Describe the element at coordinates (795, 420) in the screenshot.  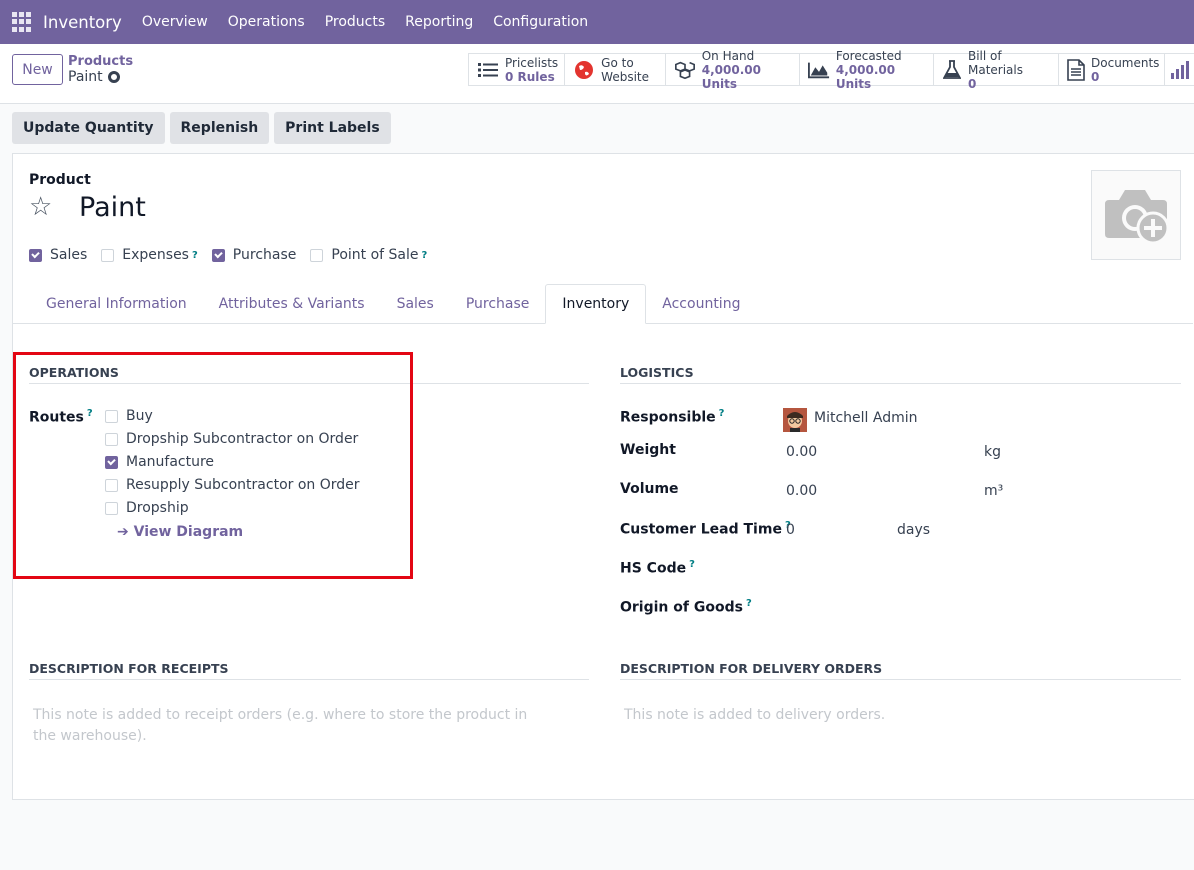
I see `avatar` at that location.